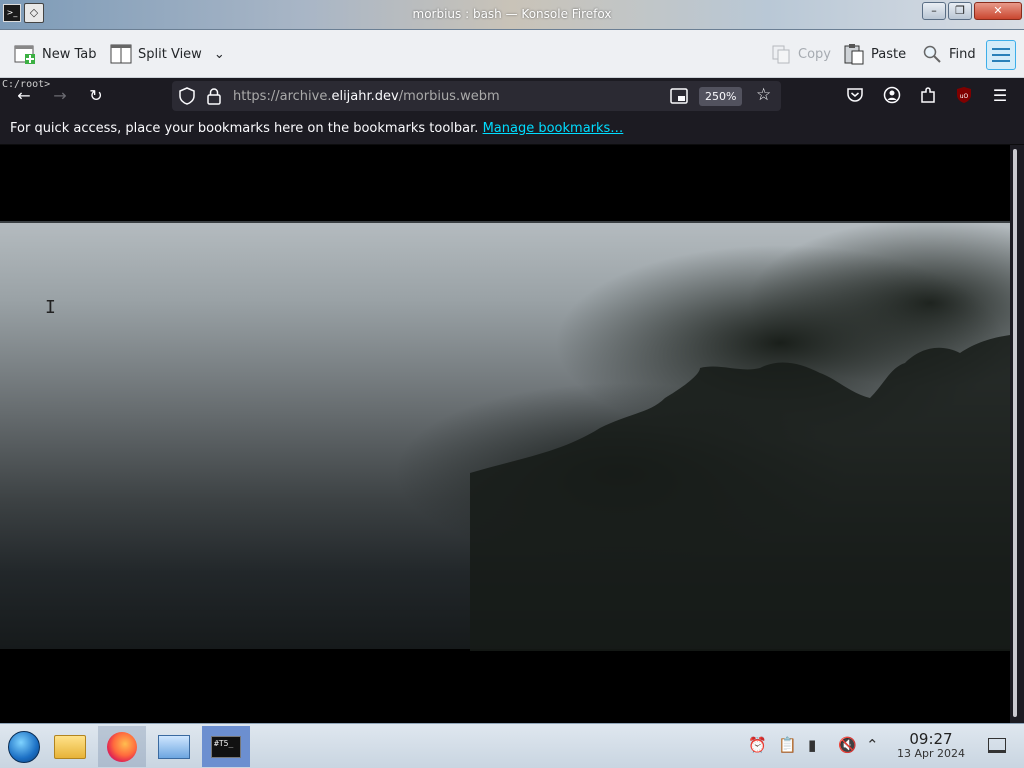 This screenshot has width=1024, height=768. Describe the element at coordinates (757, 745) in the screenshot. I see `notifications-icon: ⏰` at that location.